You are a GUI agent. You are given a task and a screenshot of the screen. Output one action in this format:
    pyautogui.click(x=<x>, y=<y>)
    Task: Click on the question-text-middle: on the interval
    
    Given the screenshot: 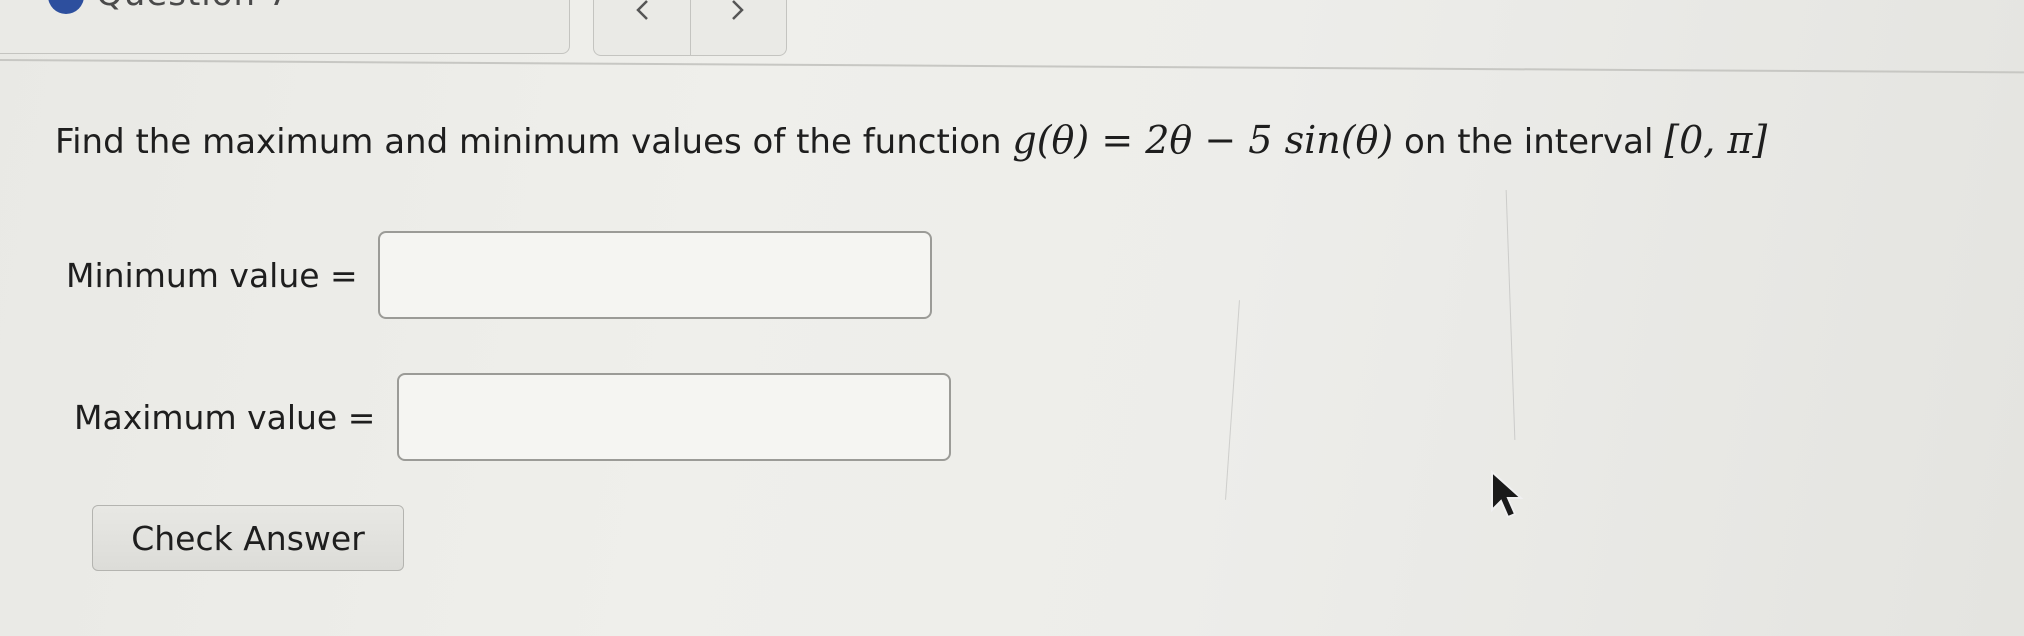 What is the action you would take?
    pyautogui.click(x=1529, y=142)
    